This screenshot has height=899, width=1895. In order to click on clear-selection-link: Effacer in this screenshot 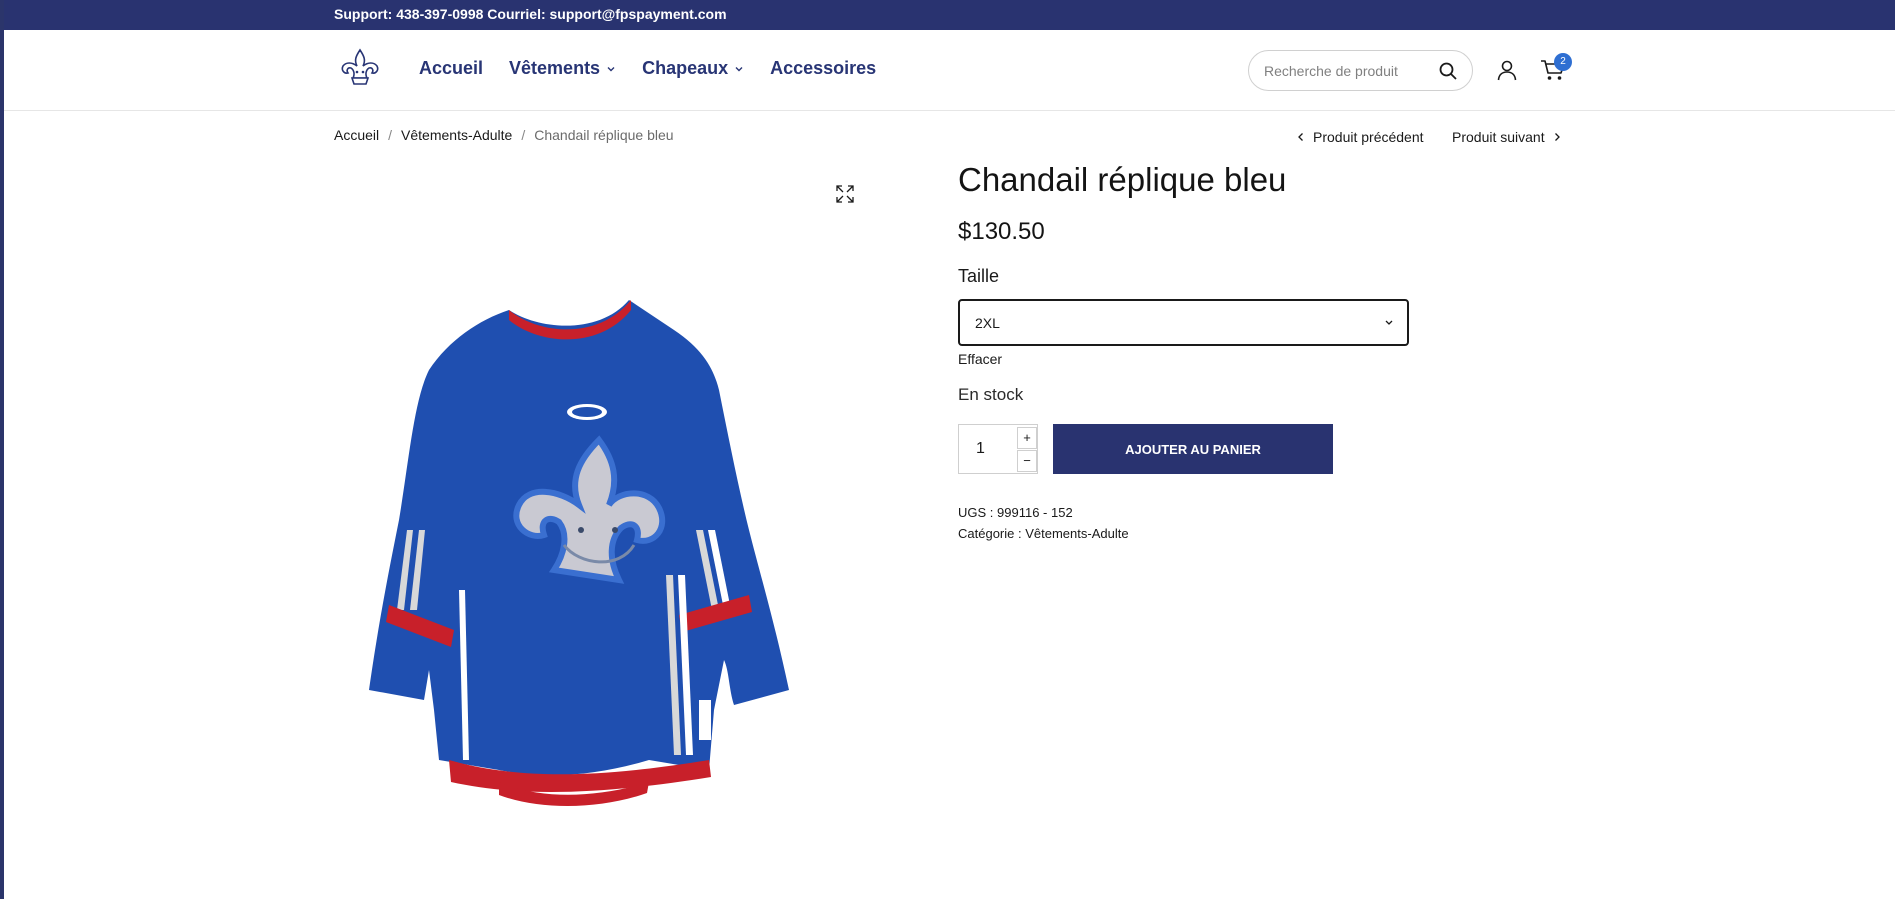, I will do `click(980, 359)`.